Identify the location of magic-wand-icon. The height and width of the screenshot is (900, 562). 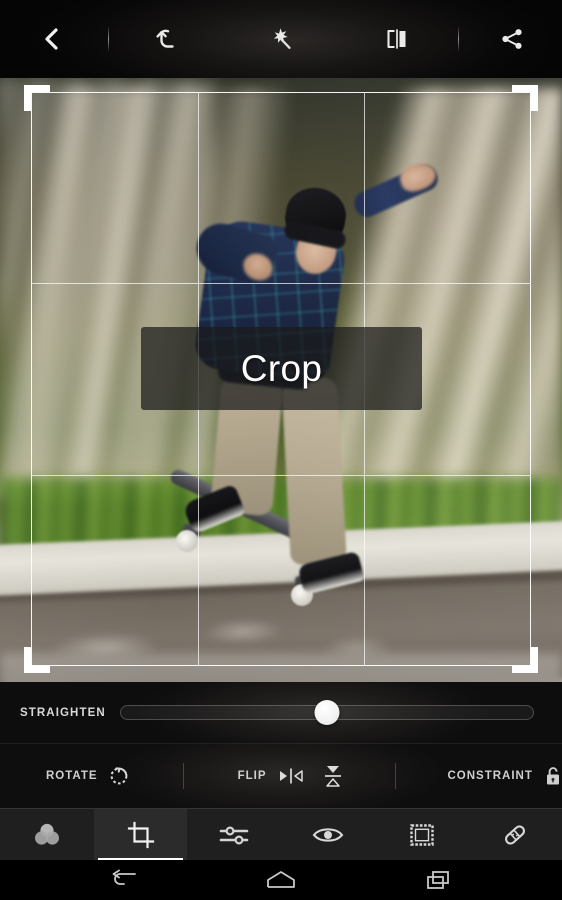
(282, 38).